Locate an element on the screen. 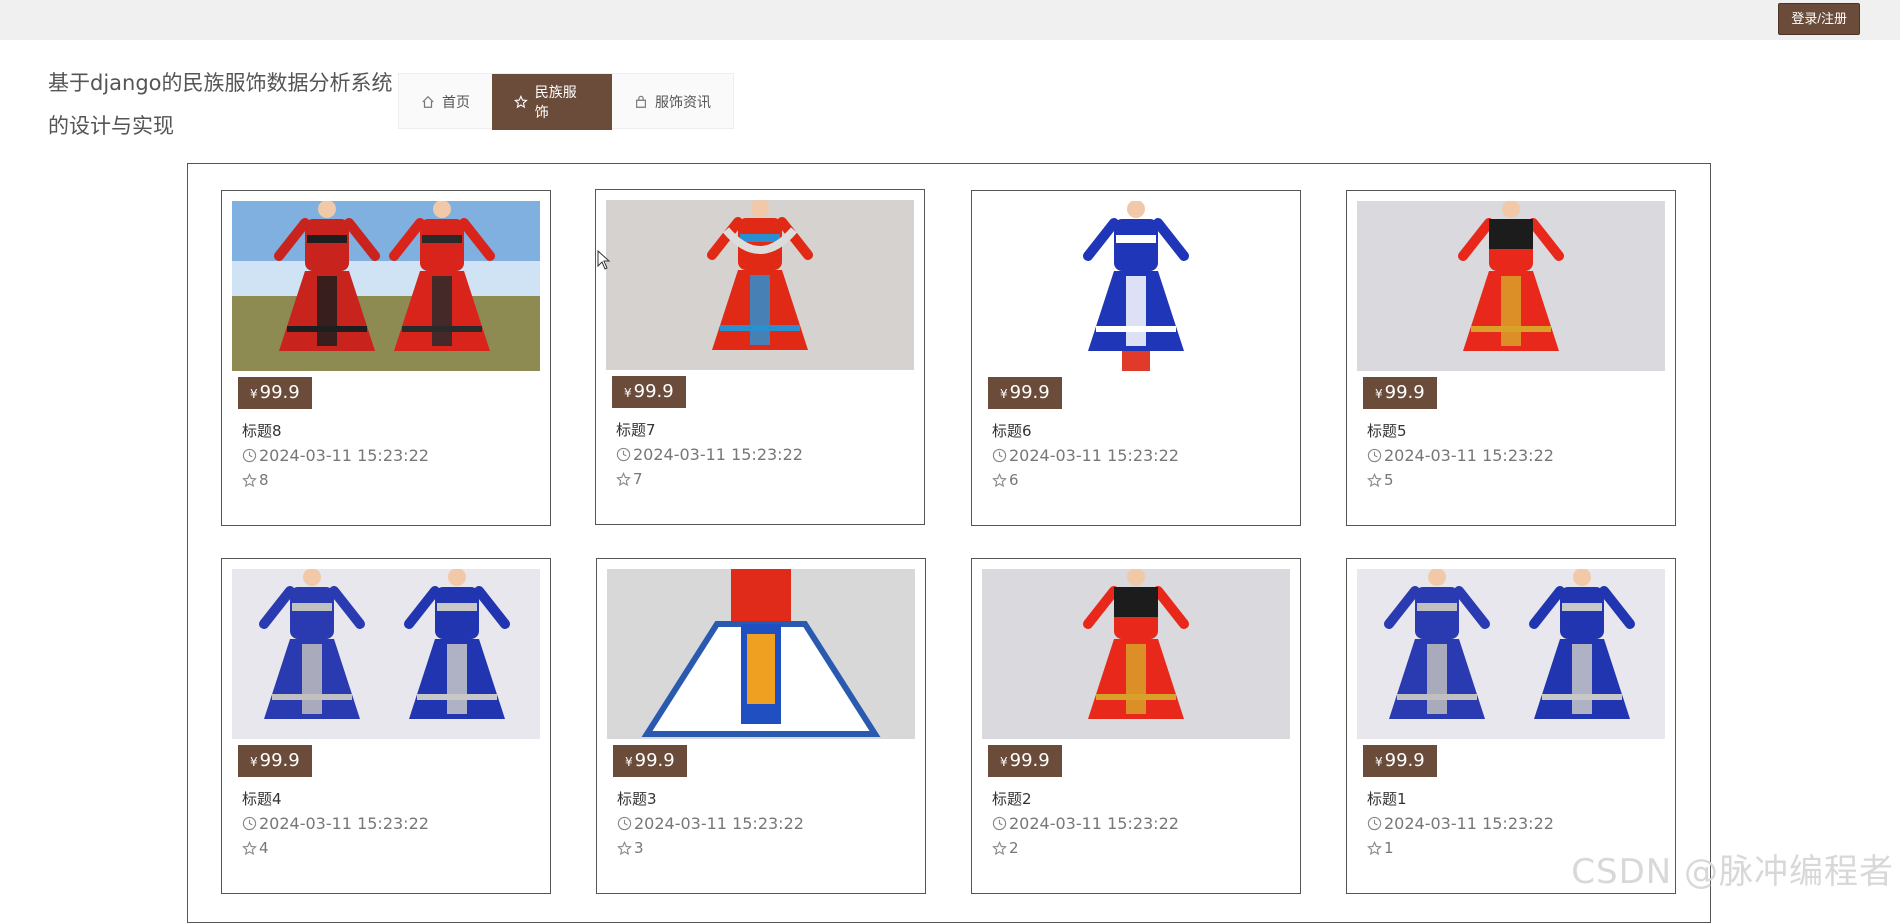 The height and width of the screenshot is (923, 1900). product-likes: 2 is located at coordinates (1005, 848).